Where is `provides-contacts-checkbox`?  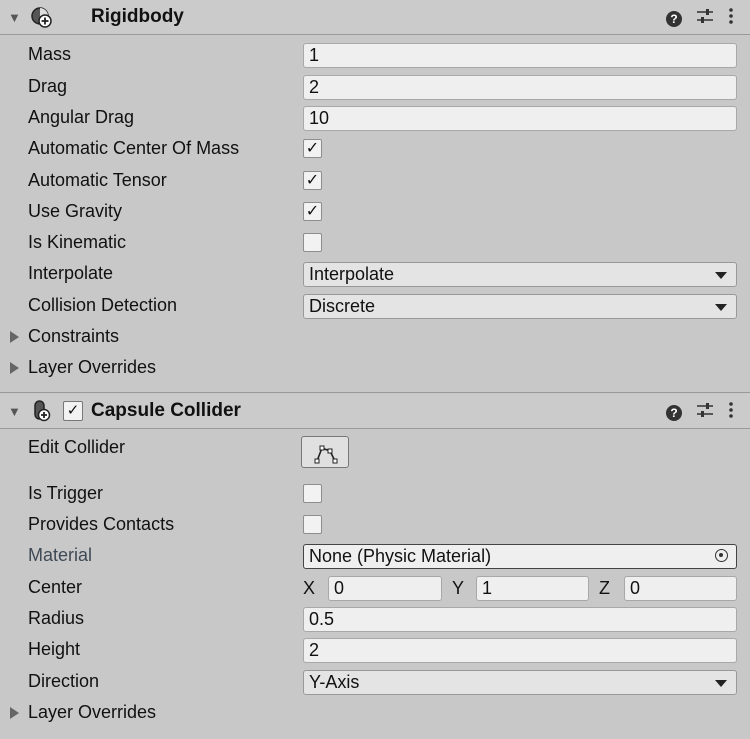
provides-contacts-checkbox is located at coordinates (312, 524).